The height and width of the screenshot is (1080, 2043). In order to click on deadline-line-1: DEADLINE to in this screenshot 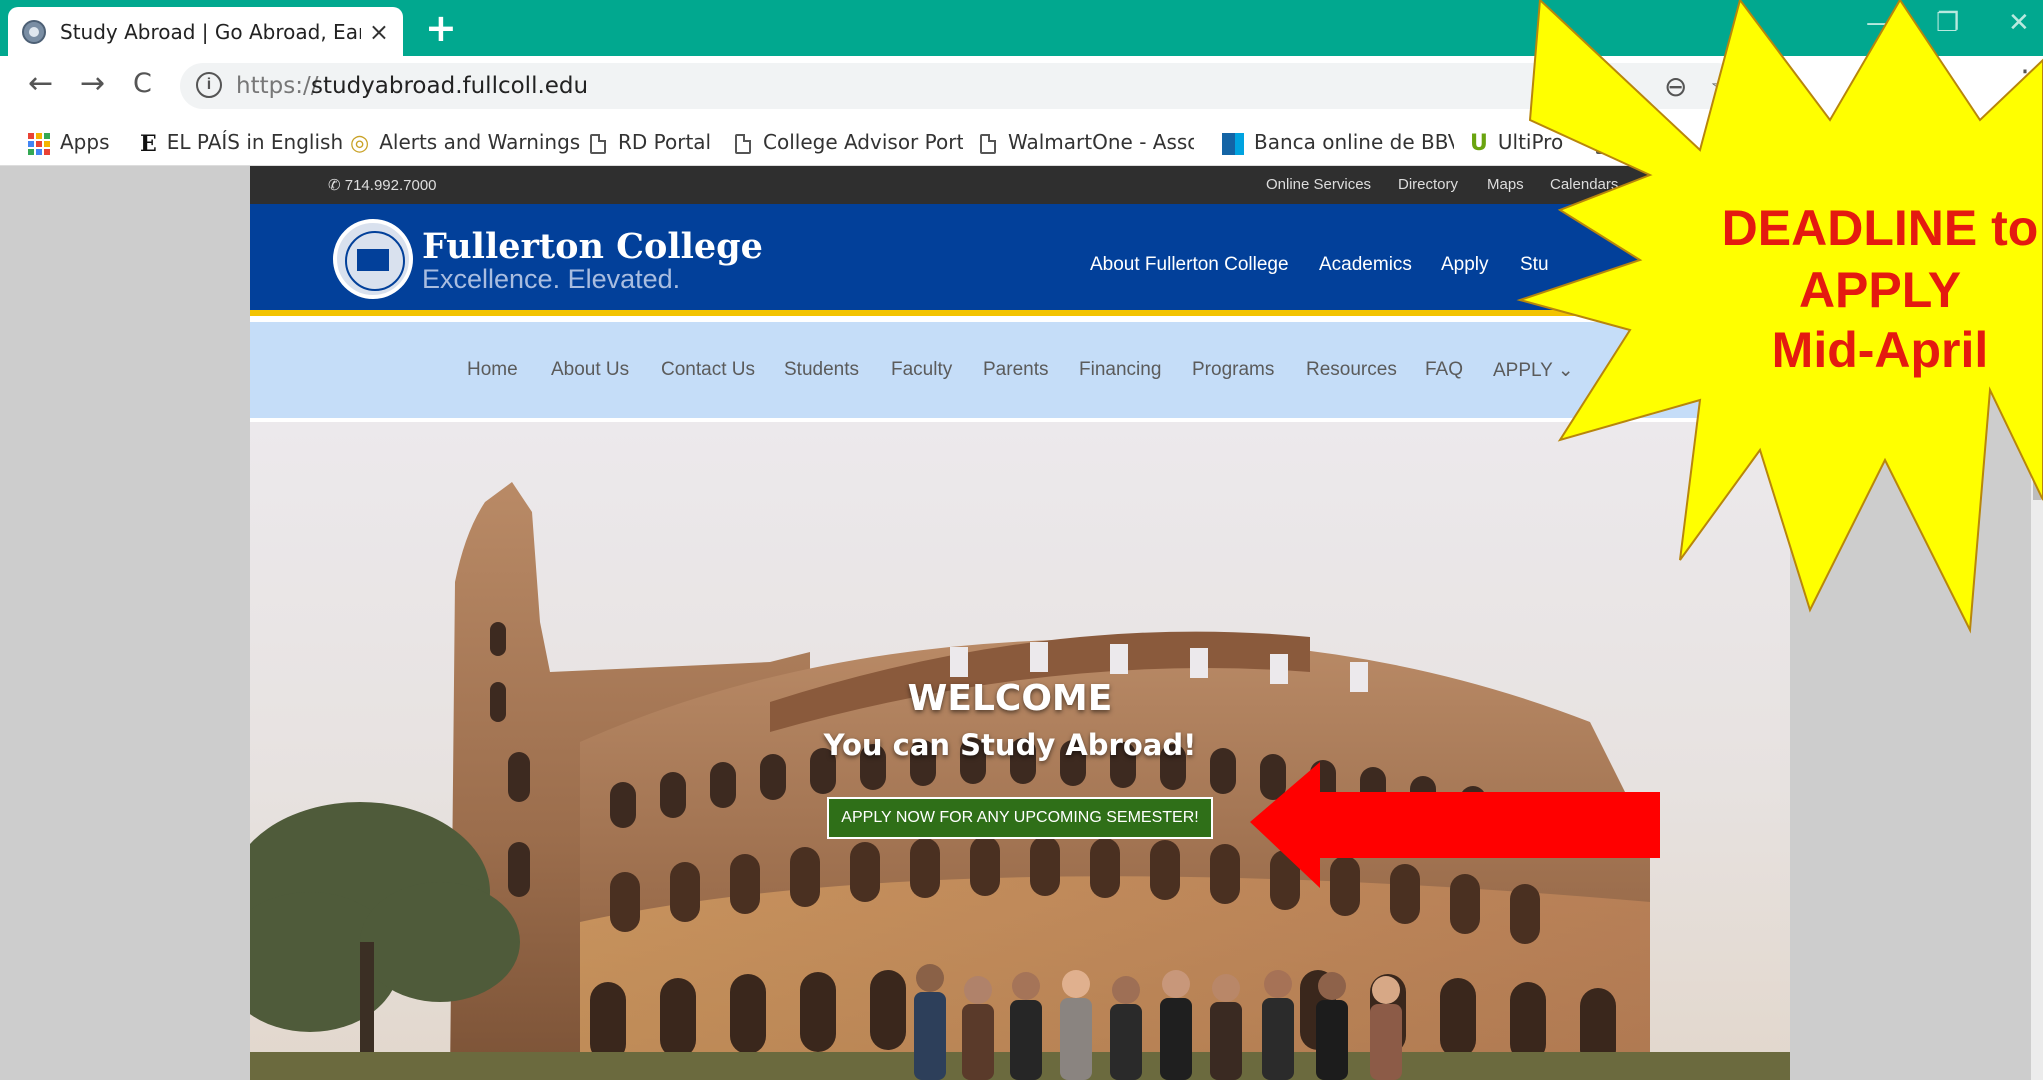, I will do `click(1880, 228)`.